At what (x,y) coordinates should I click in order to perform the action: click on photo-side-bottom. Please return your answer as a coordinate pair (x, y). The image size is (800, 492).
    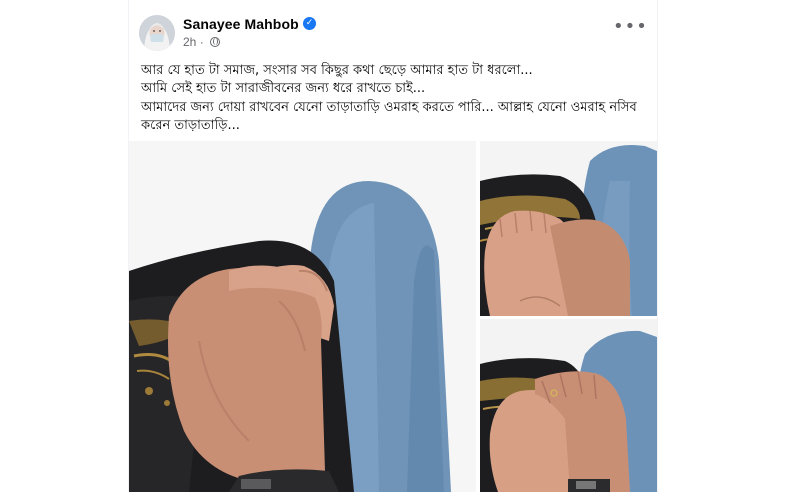
    Looking at the image, I should click on (568, 405).